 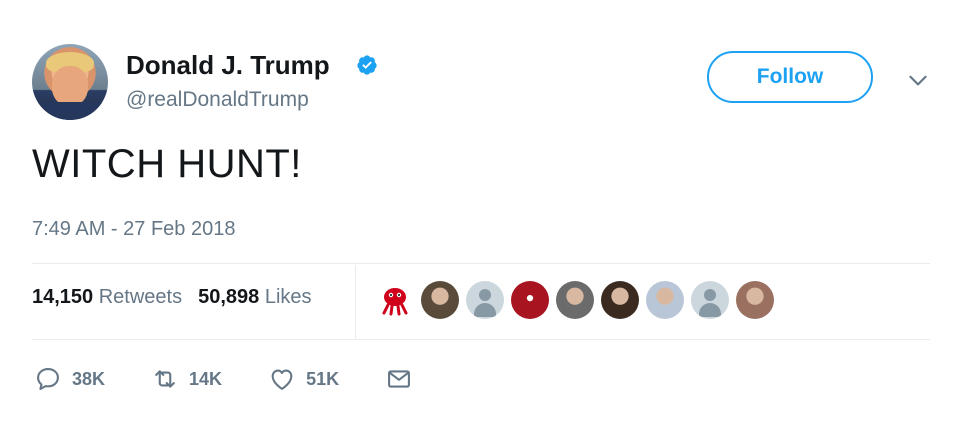 What do you see at coordinates (89, 378) in the screenshot?
I see `reply-count: 38K` at bounding box center [89, 378].